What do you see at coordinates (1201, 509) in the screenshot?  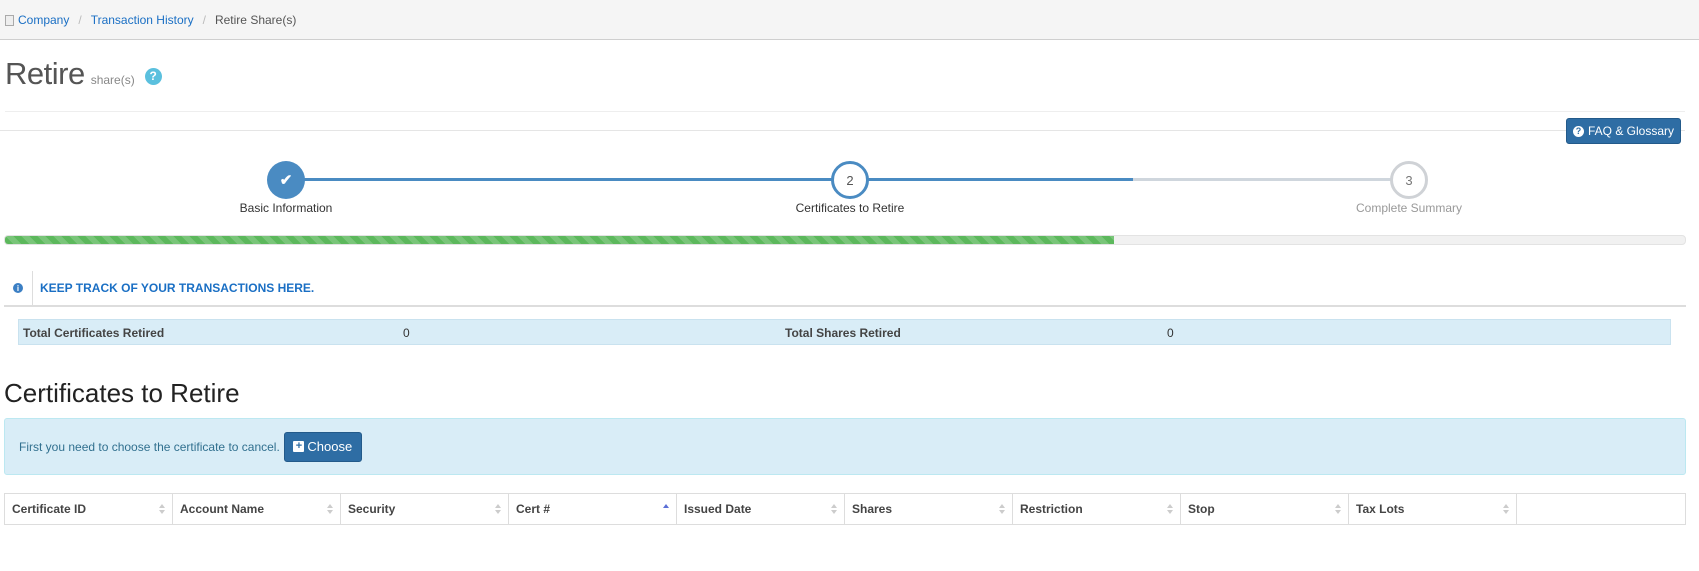 I see `column-label: Stop` at bounding box center [1201, 509].